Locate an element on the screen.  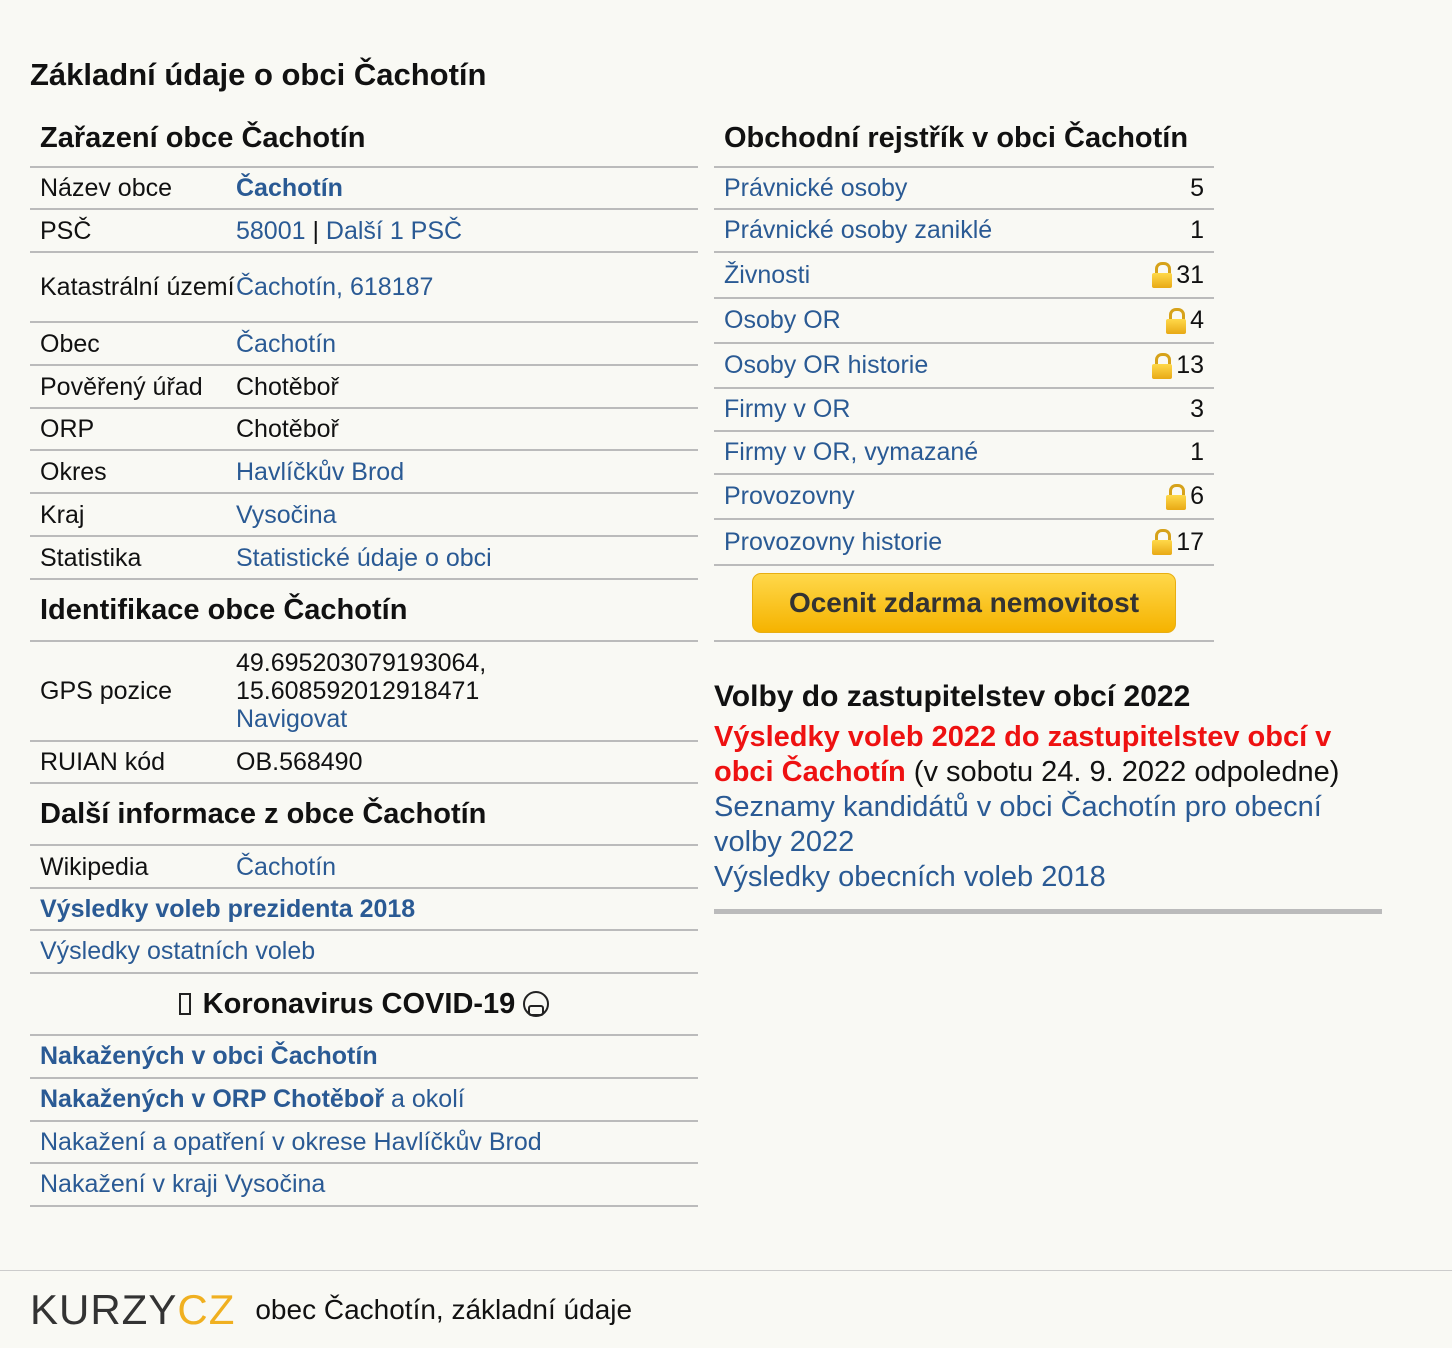
row-key: Okres is located at coordinates (73, 471).